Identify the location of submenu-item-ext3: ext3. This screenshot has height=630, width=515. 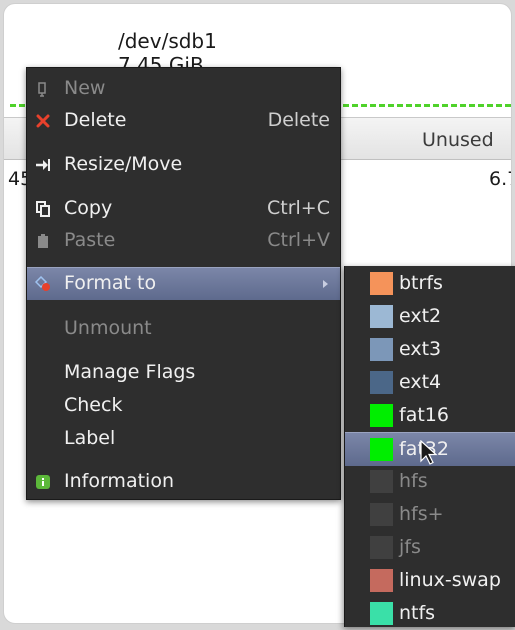
(430, 349).